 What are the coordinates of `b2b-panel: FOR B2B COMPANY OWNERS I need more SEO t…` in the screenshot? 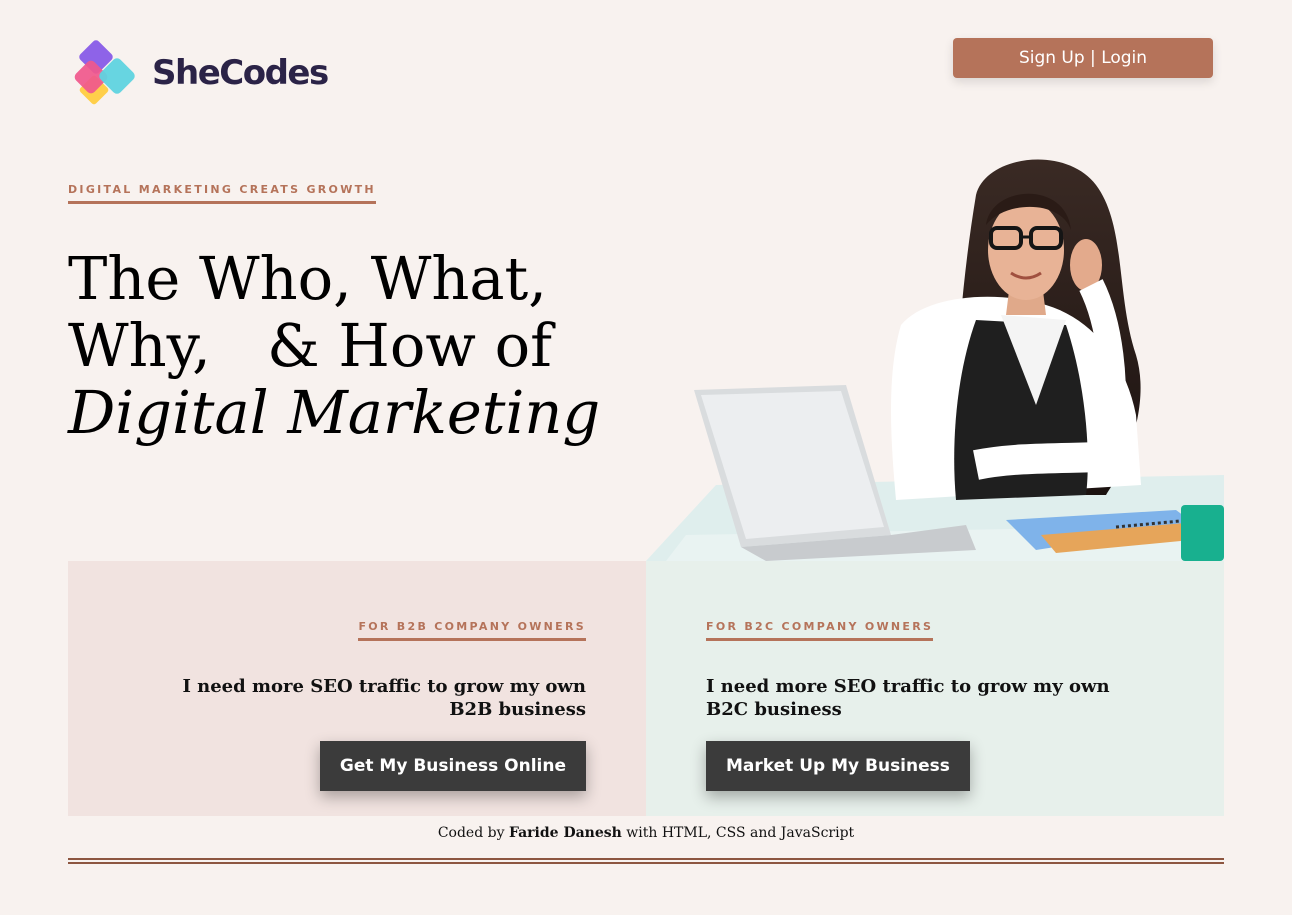 It's located at (357, 688).